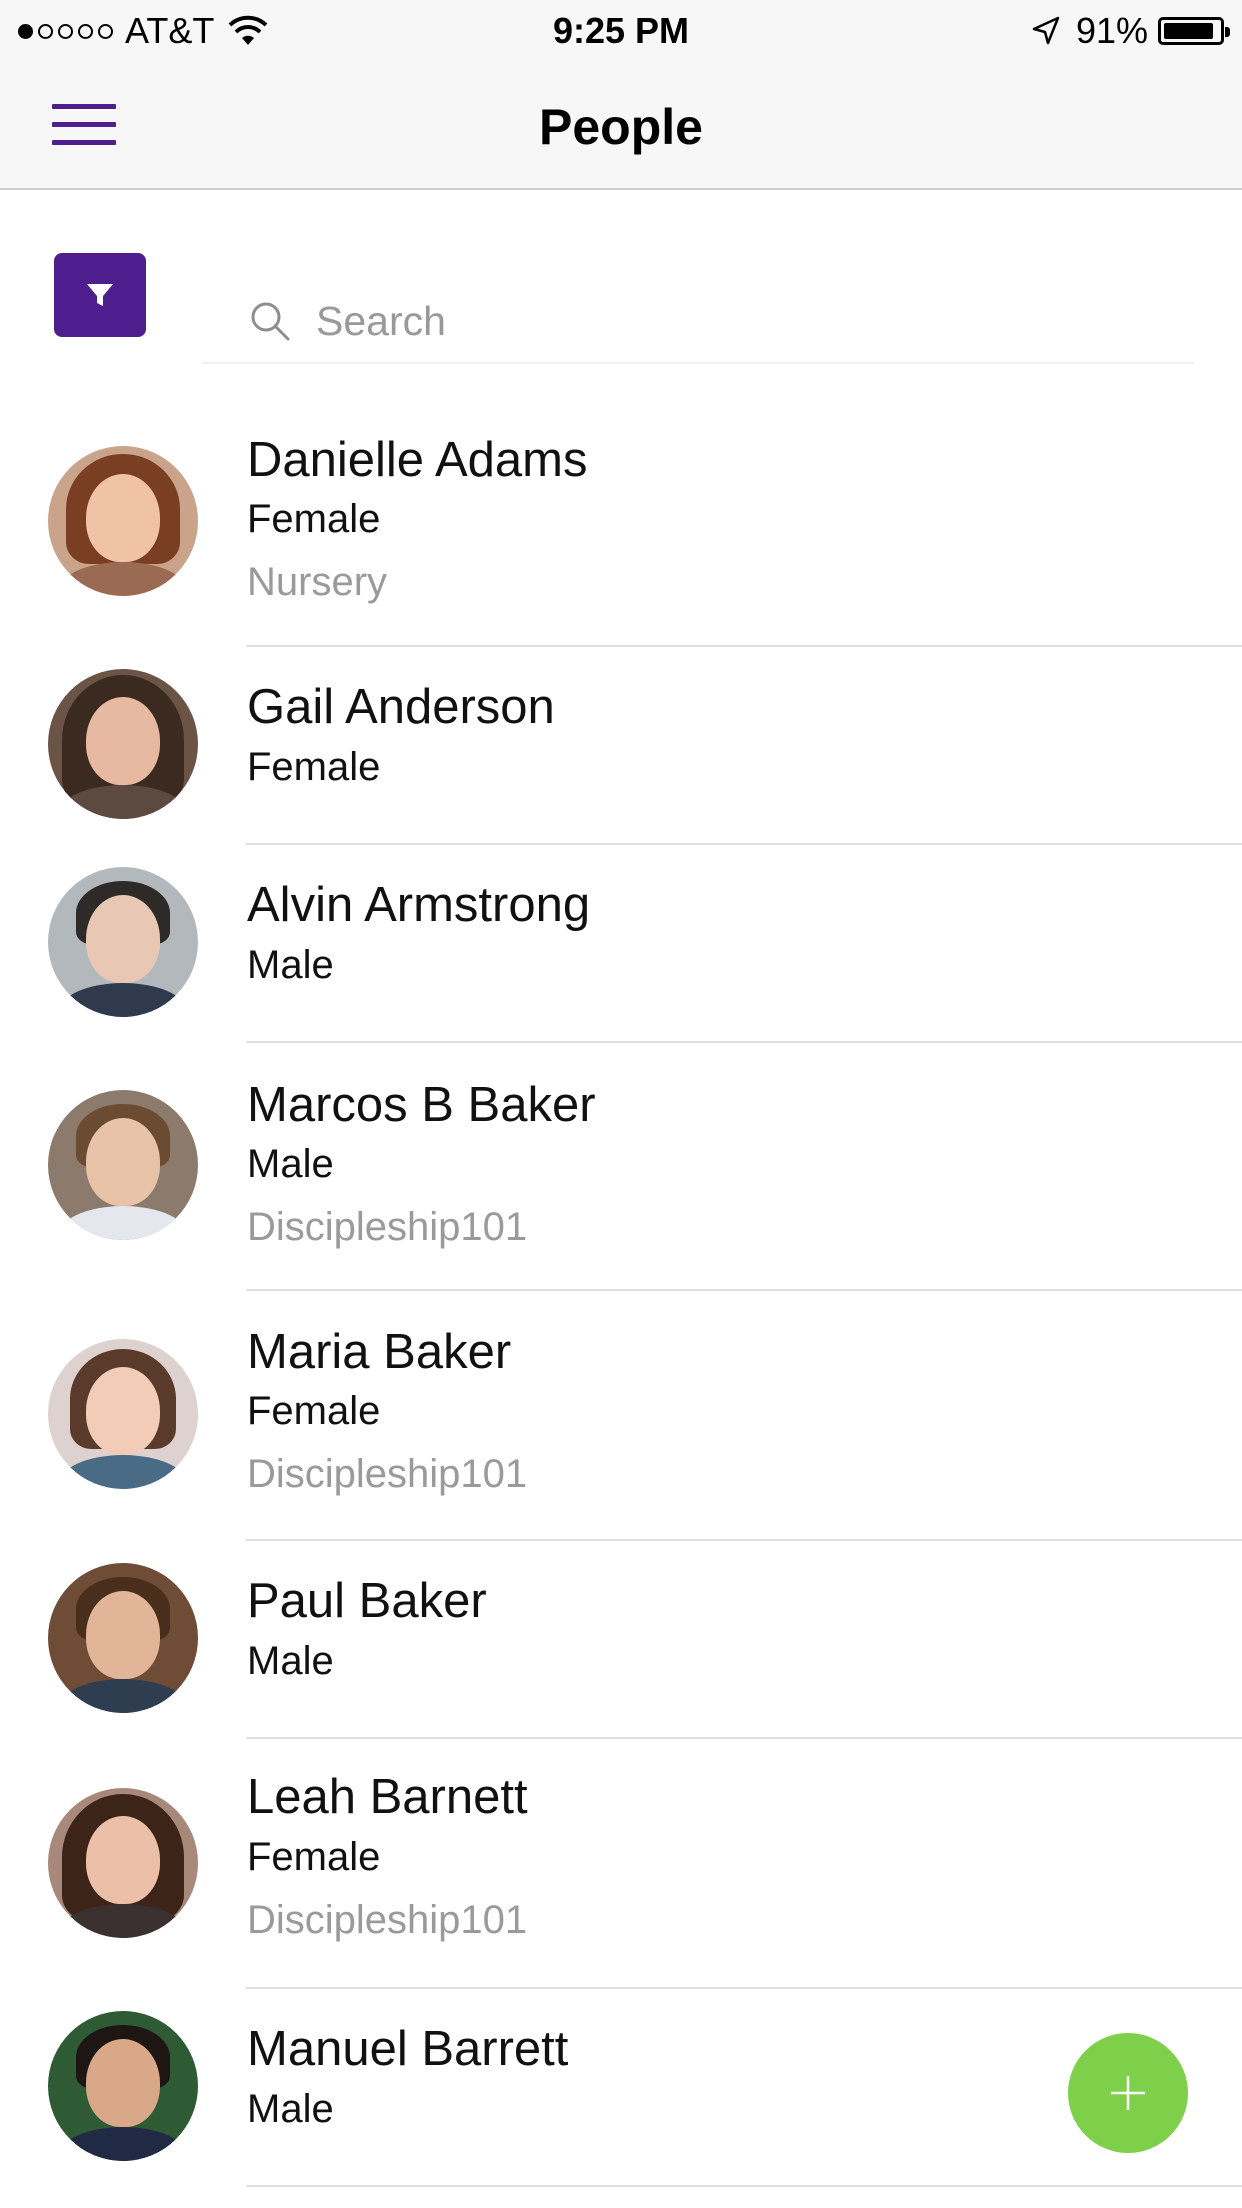 The image size is (1242, 2208). What do you see at coordinates (621, 1415) in the screenshot?
I see `list-item: Maria Baker Female Discipleship101` at bounding box center [621, 1415].